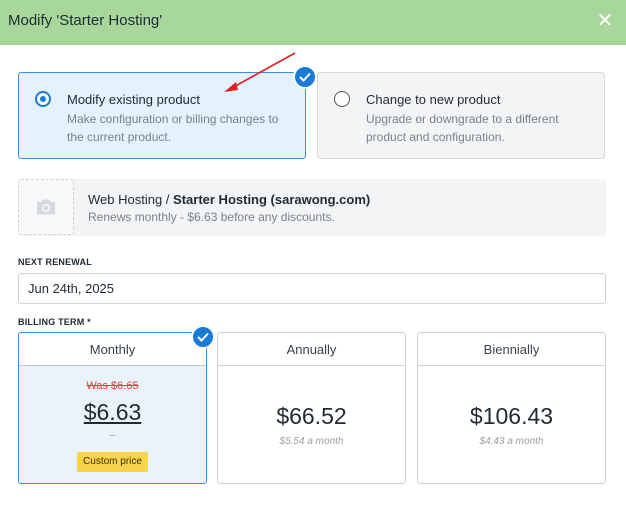 Image resolution: width=626 pixels, height=517 pixels. Describe the element at coordinates (342, 99) in the screenshot. I see `radio-change-product` at that location.